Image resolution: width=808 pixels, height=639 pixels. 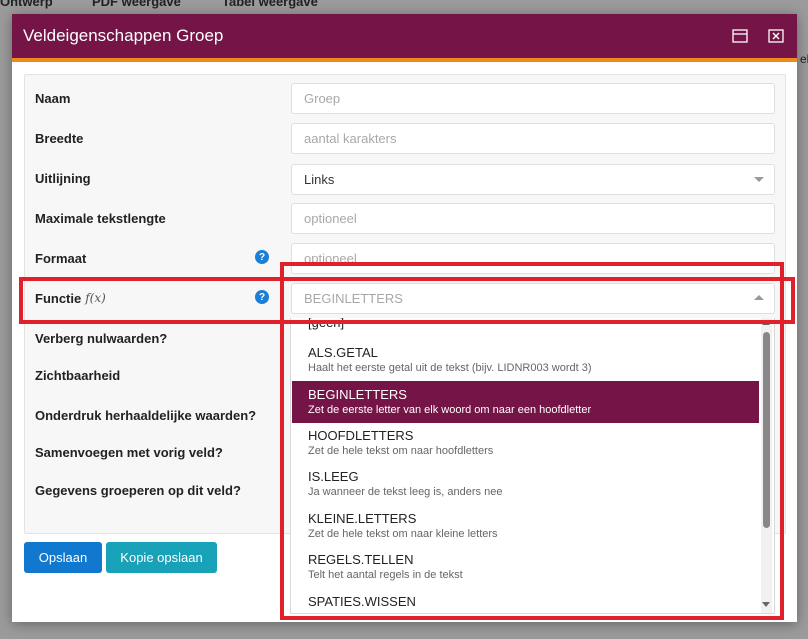 I want to click on functie-select: BEGINLETTERS, so click(x=533, y=298).